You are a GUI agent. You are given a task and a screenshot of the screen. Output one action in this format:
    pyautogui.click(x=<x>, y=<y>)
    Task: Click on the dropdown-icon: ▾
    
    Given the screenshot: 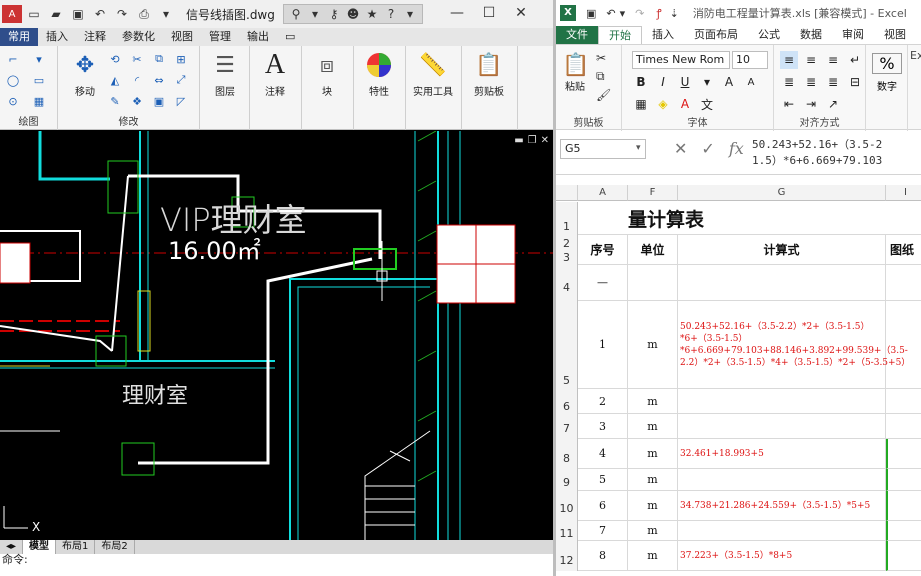 What is the action you would take?
    pyautogui.click(x=166, y=14)
    